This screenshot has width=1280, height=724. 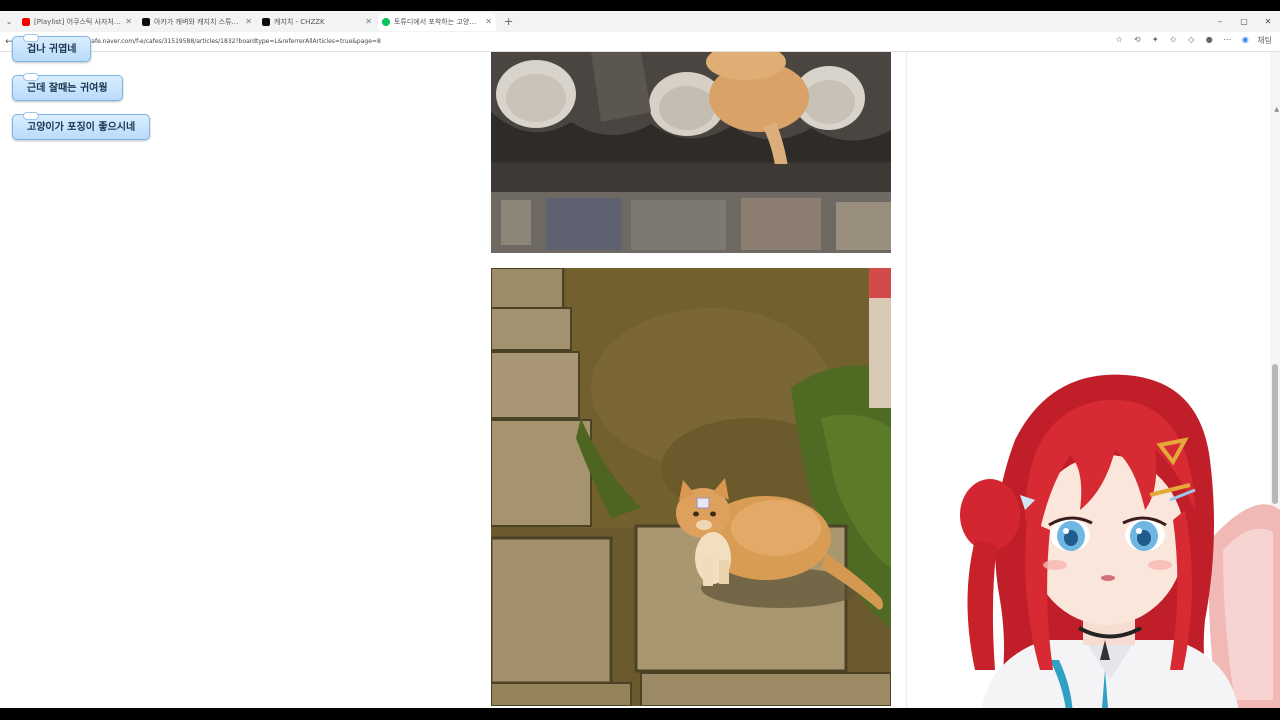 What do you see at coordinates (691, 152) in the screenshot?
I see `cat-roof-photo` at bounding box center [691, 152].